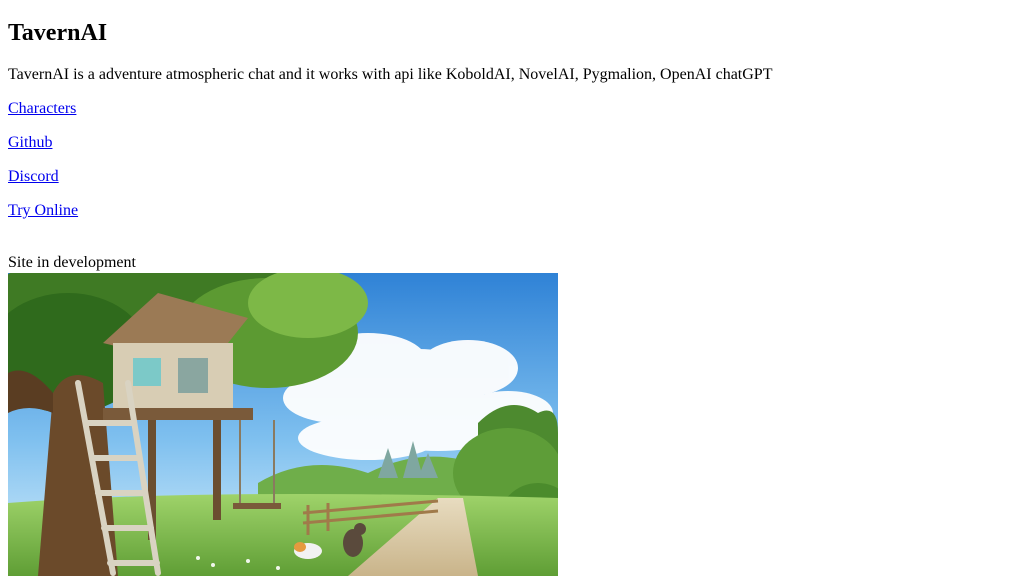 This screenshot has height=576, width=1024. Describe the element at coordinates (33, 177) in the screenshot. I see `link-discord: Discord` at that location.